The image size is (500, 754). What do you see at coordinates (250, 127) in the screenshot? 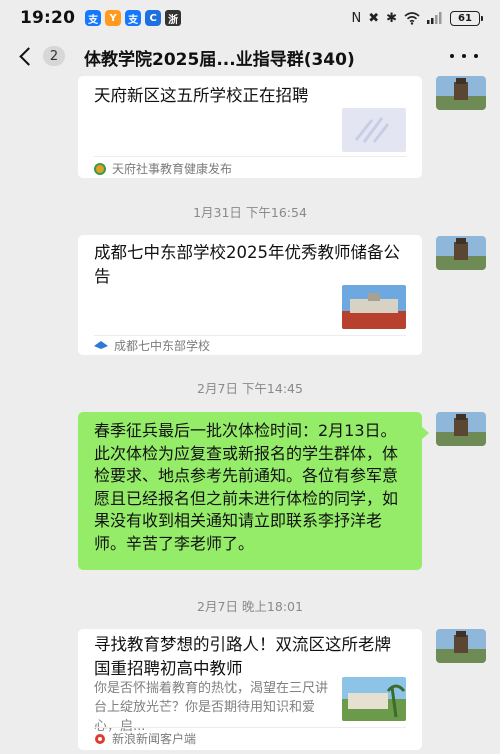
I see `article-card: 天府新区这五所学校正在招聘 天府社事教育健康发布` at bounding box center [250, 127].